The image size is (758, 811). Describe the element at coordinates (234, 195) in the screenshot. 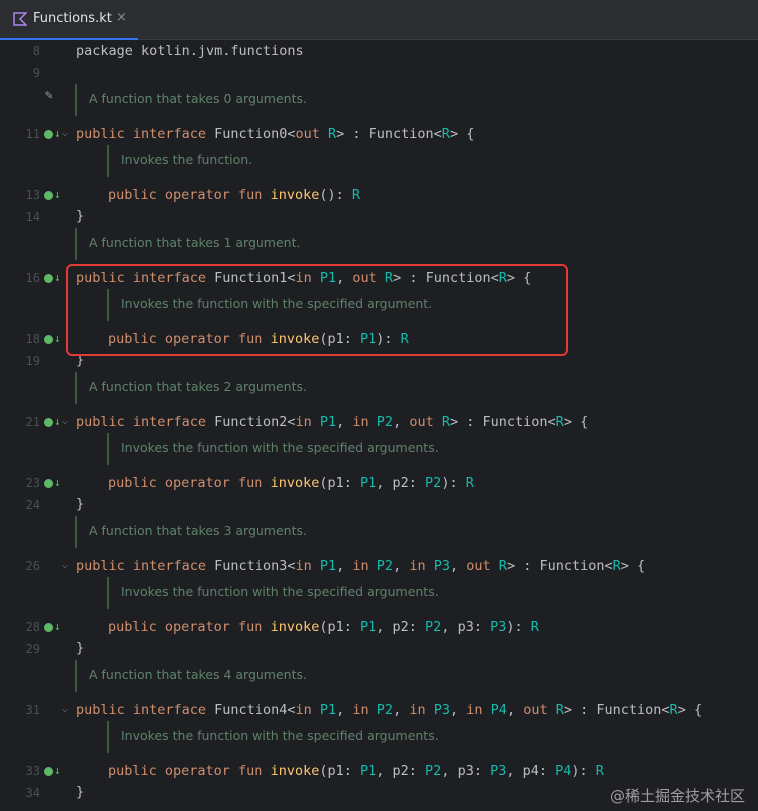

I see `code-line: public operator fun invoke(): R` at that location.